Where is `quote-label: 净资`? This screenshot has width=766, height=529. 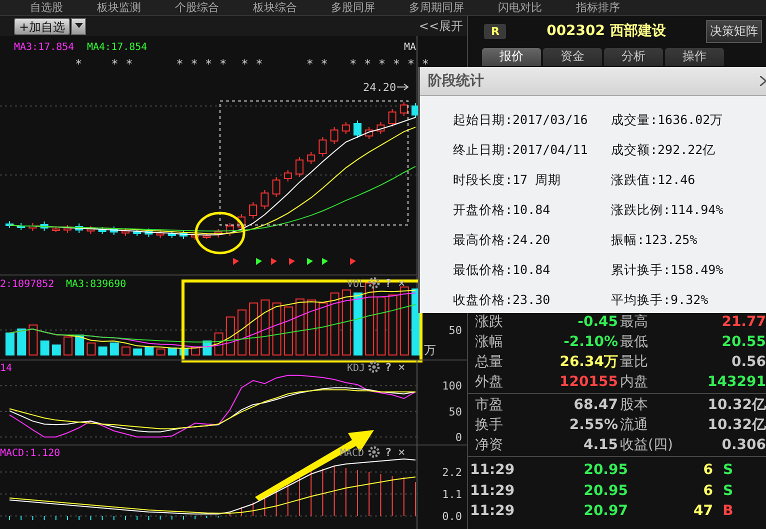
quote-label: 净资 is located at coordinates (489, 445).